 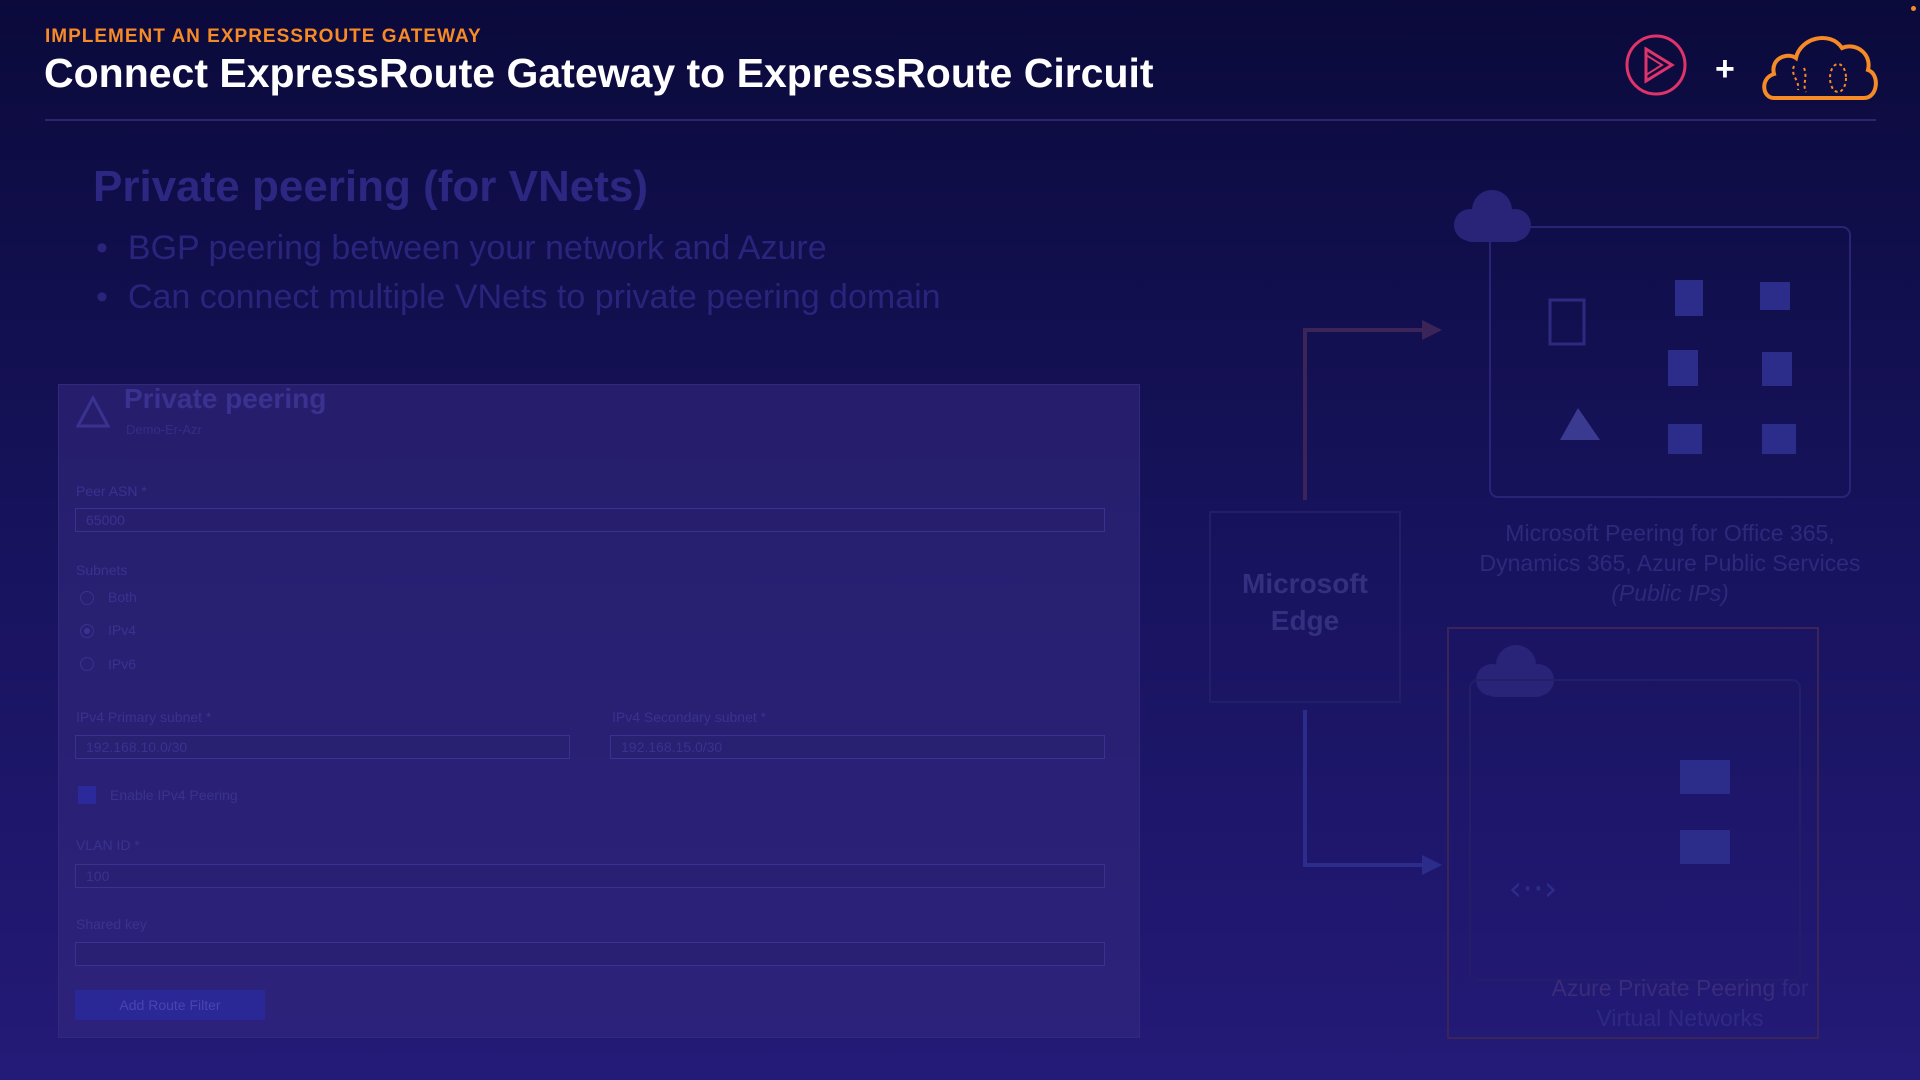 What do you see at coordinates (87, 664) in the screenshot?
I see `radio-ipv6` at bounding box center [87, 664].